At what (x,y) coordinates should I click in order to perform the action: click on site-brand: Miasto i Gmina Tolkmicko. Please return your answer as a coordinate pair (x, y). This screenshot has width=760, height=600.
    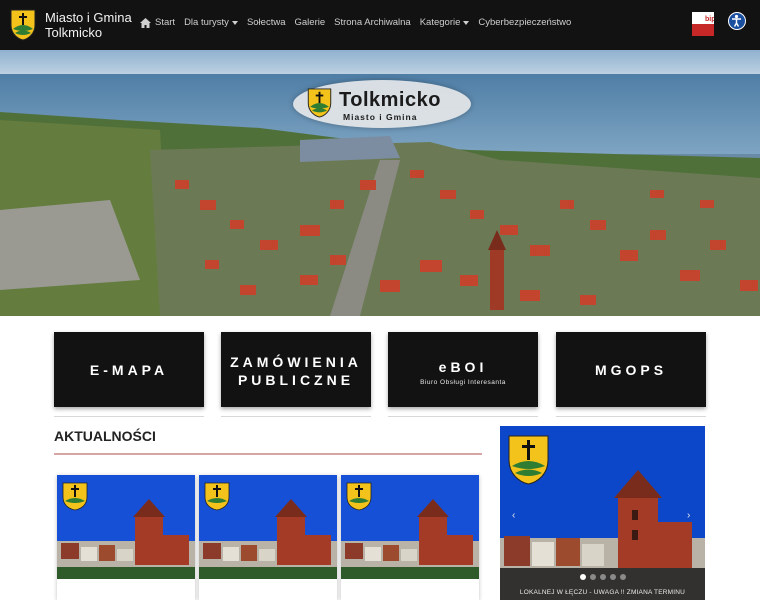
    Looking at the image, I should click on (88, 25).